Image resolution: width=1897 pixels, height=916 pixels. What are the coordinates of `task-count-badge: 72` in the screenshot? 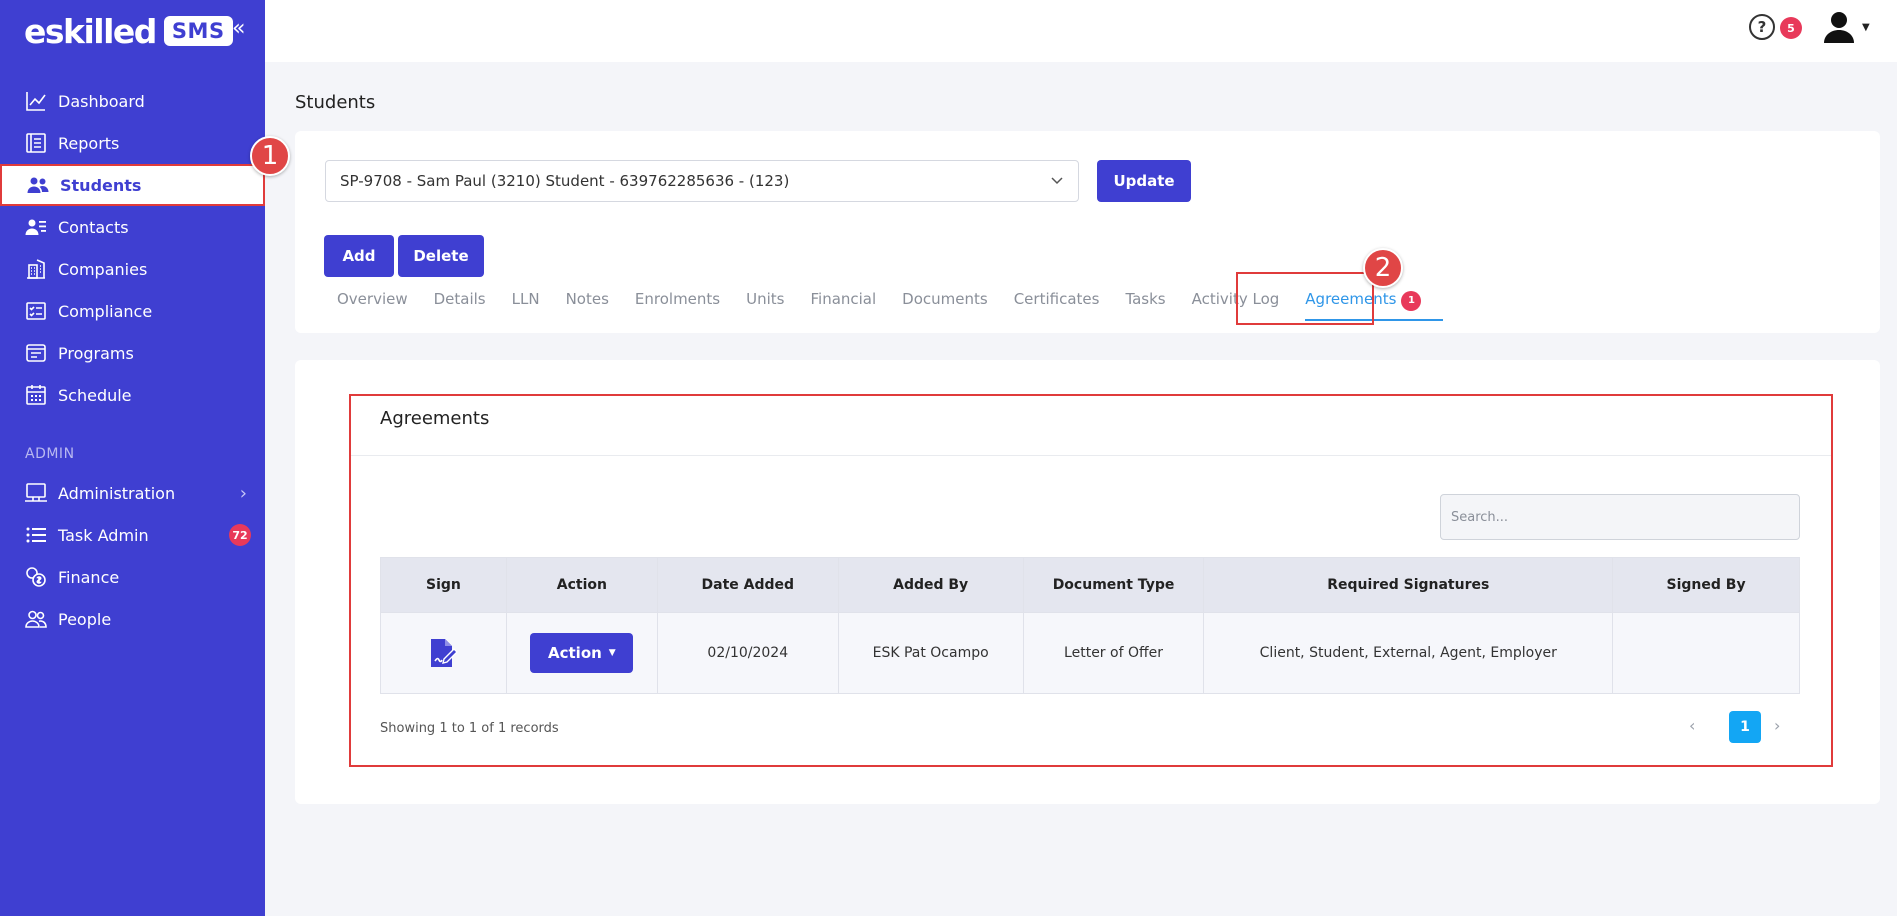 It's located at (240, 535).